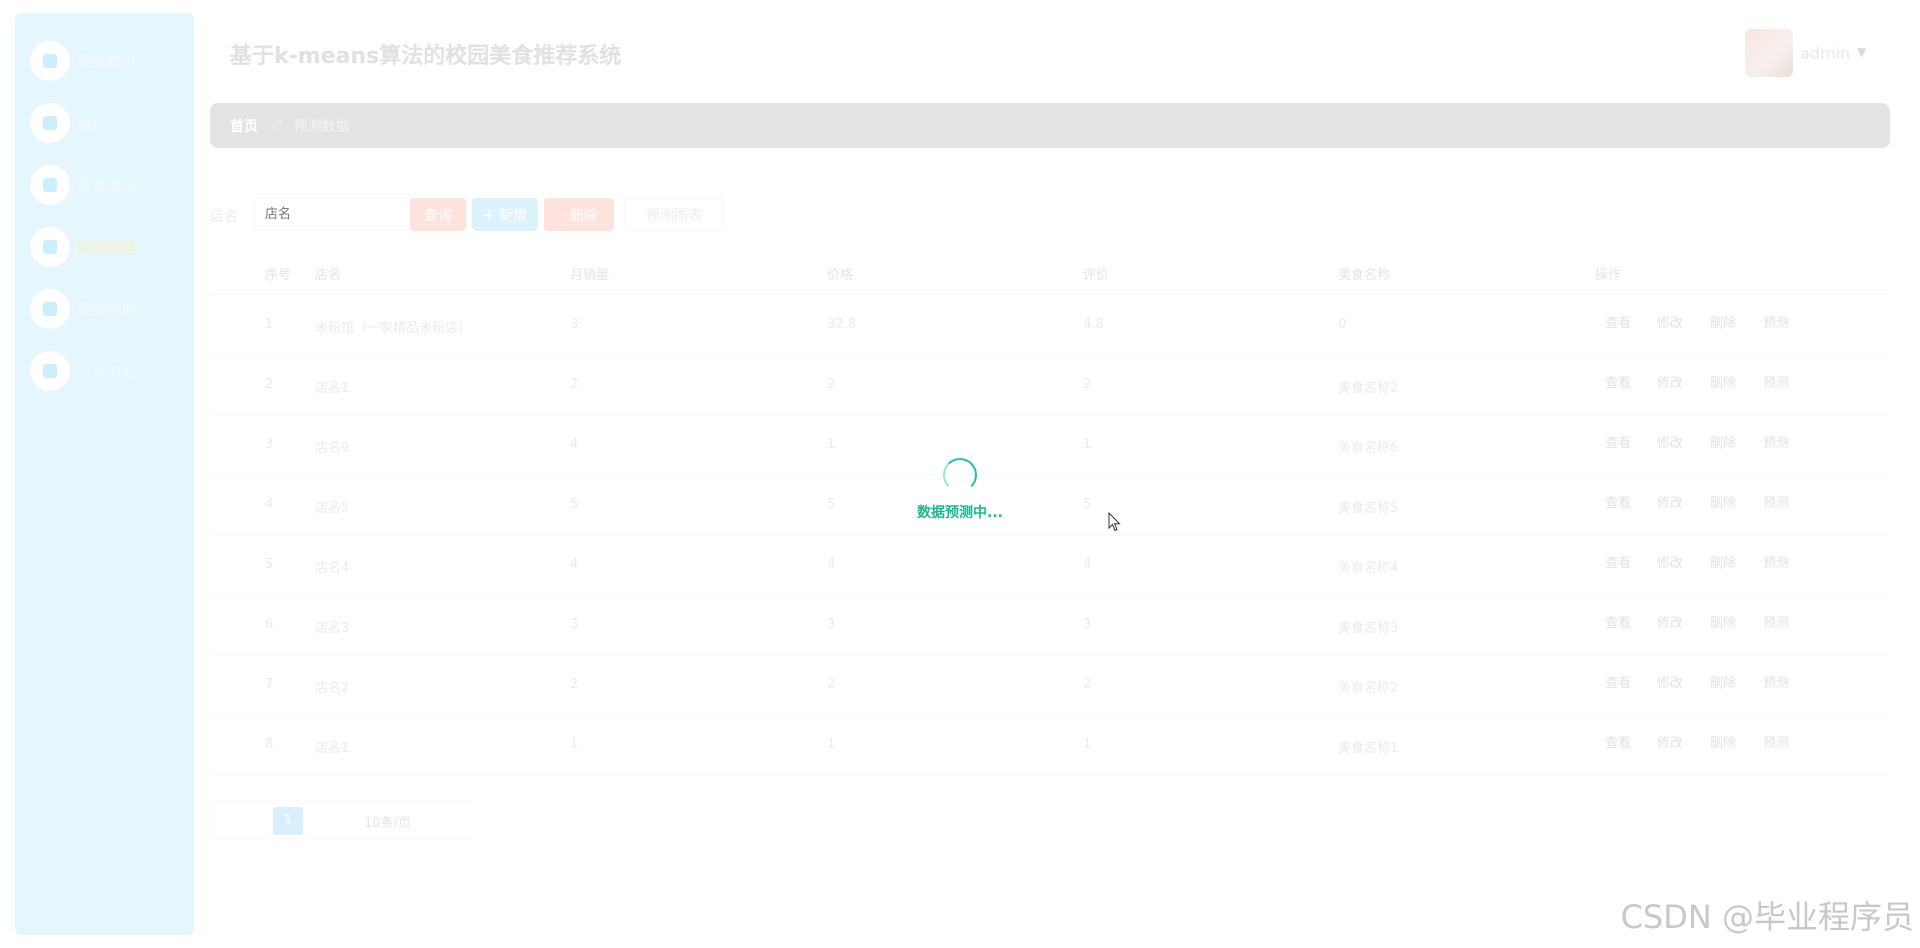 Image resolution: width=1920 pixels, height=948 pixels. I want to click on search-label: 店名, so click(224, 217).